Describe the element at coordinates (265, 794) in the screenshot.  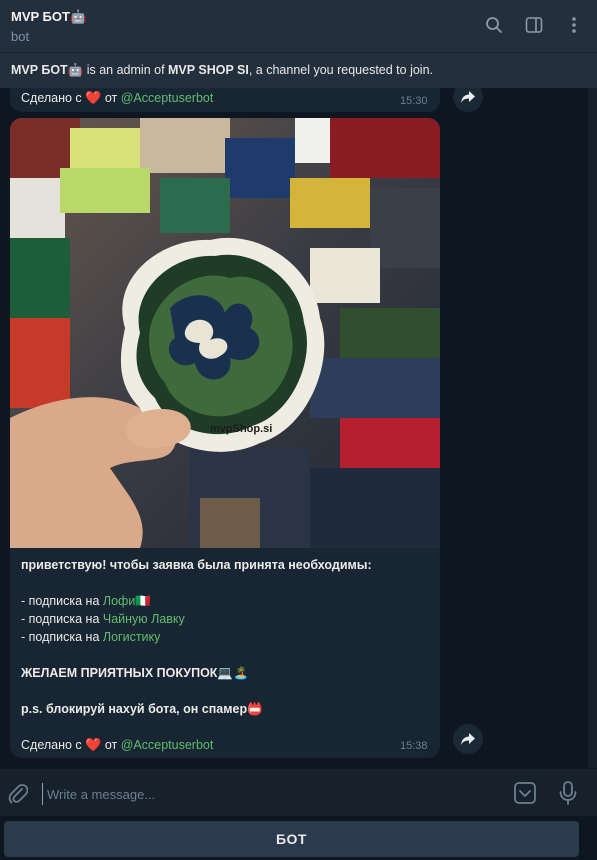
I see `message-input` at that location.